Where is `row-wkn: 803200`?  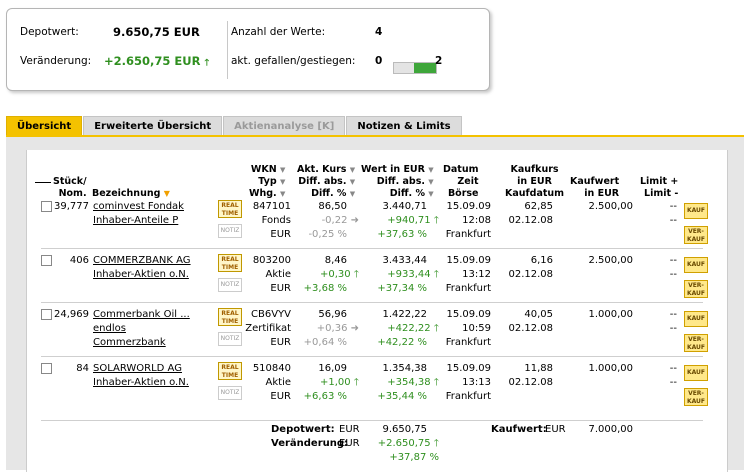
row-wkn: 803200 is located at coordinates (271, 260).